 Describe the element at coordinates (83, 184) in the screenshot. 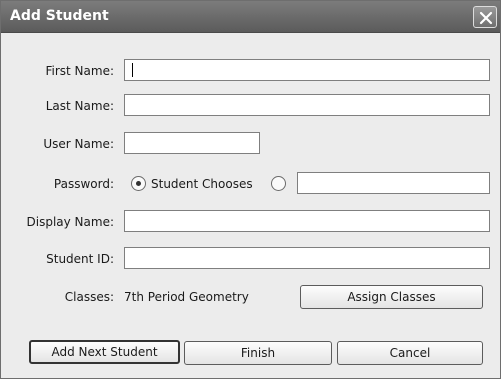

I see `password-label: Password:` at that location.